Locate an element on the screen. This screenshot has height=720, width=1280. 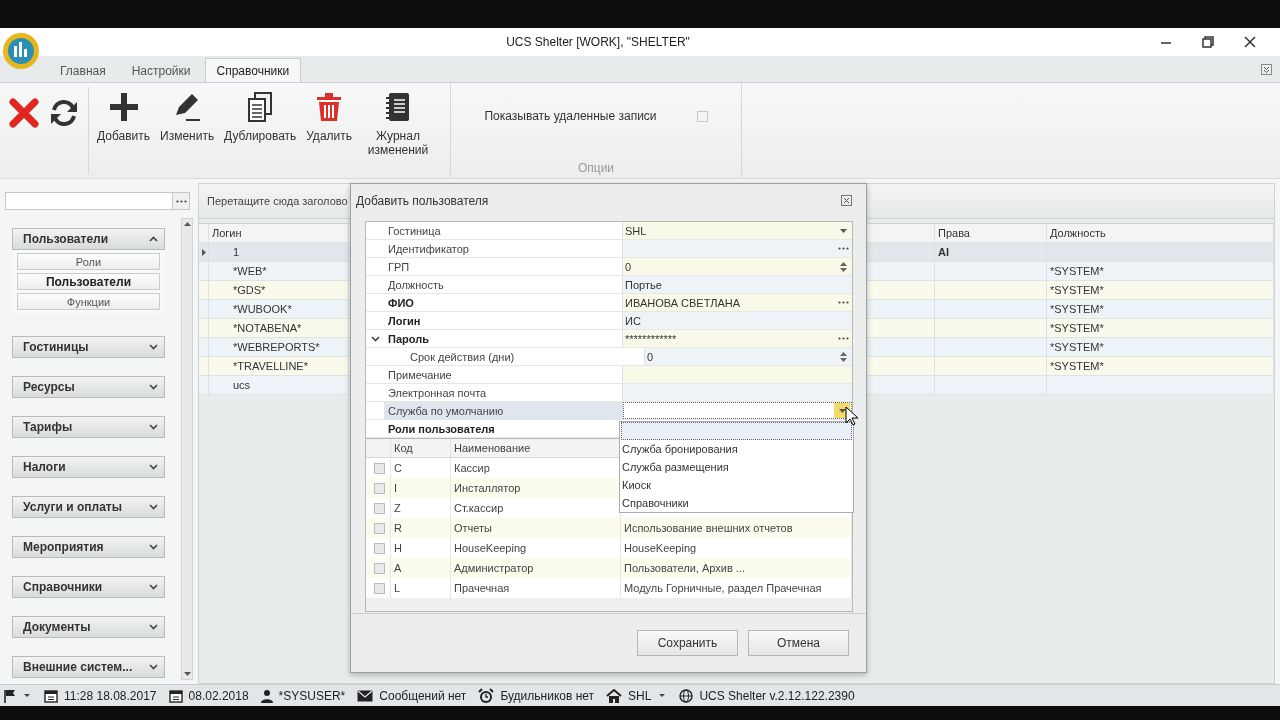
table-cell: 1 is located at coordinates (279, 252).